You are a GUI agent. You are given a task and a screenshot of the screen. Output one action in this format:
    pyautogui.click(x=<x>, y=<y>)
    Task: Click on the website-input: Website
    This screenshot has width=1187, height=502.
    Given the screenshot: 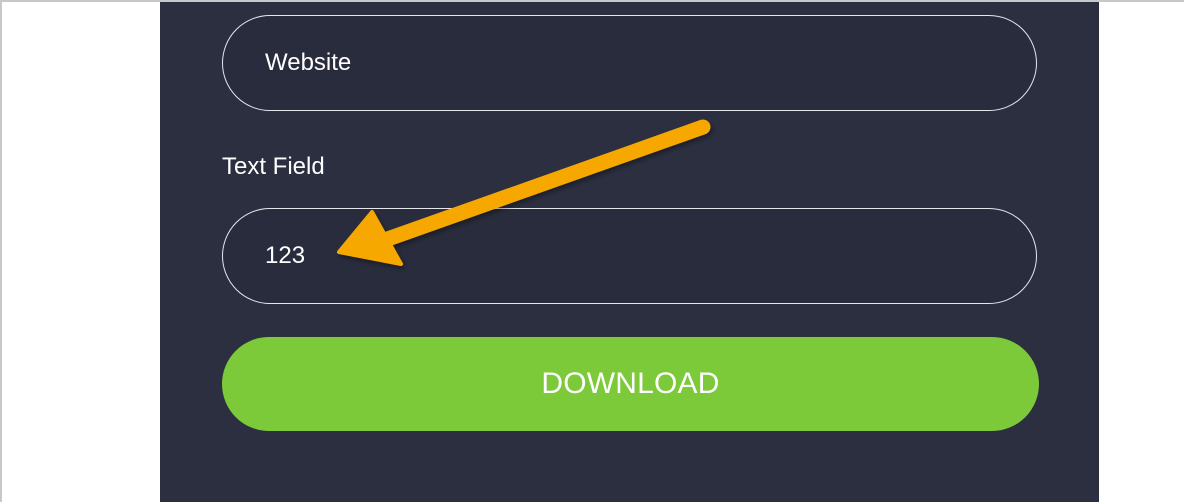 What is the action you would take?
    pyautogui.click(x=629, y=63)
    